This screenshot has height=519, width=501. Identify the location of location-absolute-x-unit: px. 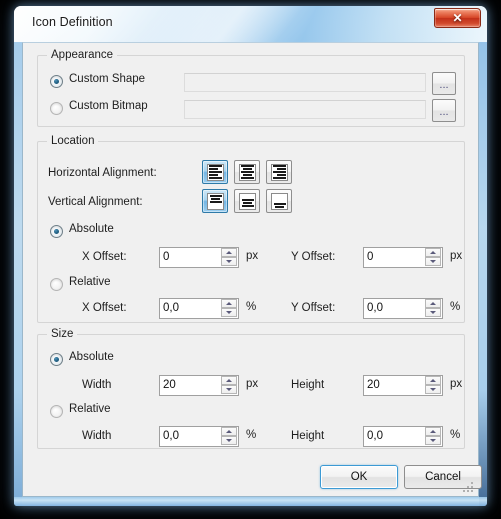
(252, 256).